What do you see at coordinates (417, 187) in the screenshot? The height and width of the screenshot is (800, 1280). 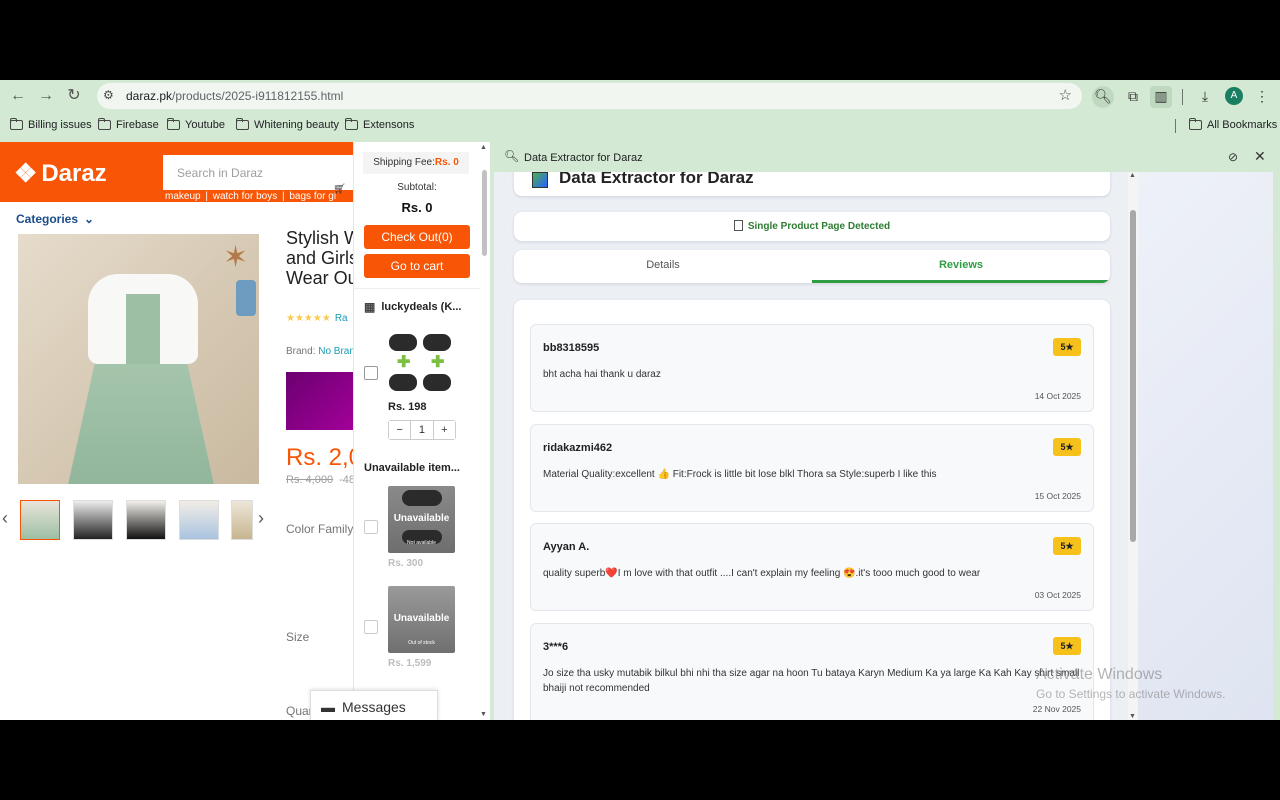 I see `subtotal-label: Subtotal:` at bounding box center [417, 187].